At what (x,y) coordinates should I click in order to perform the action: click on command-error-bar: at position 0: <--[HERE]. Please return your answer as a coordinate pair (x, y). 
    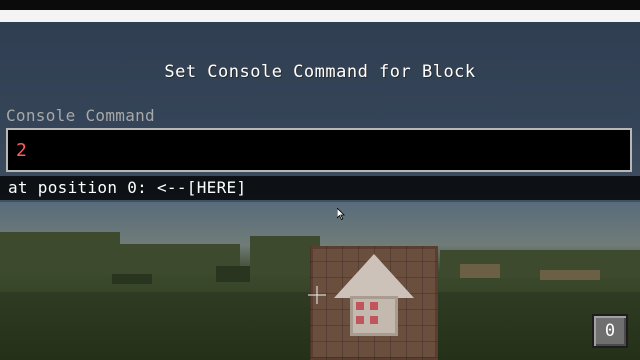
    Looking at the image, I should click on (320, 188).